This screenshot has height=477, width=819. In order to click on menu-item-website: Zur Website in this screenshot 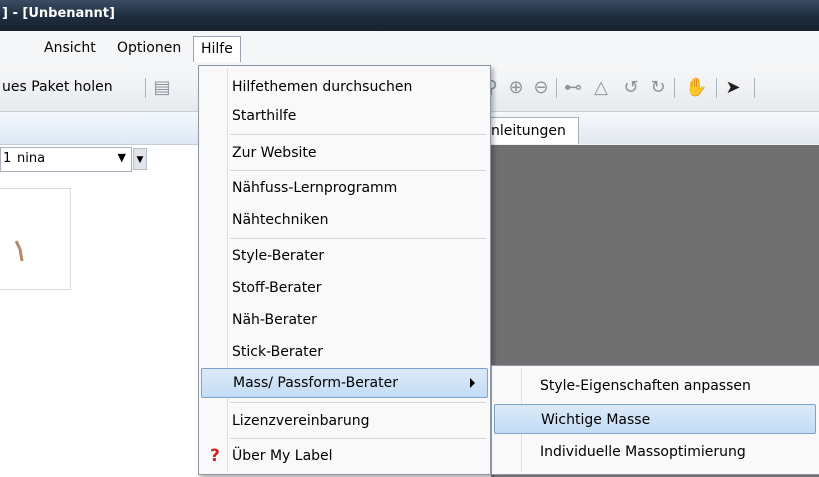, I will do `click(344, 153)`.